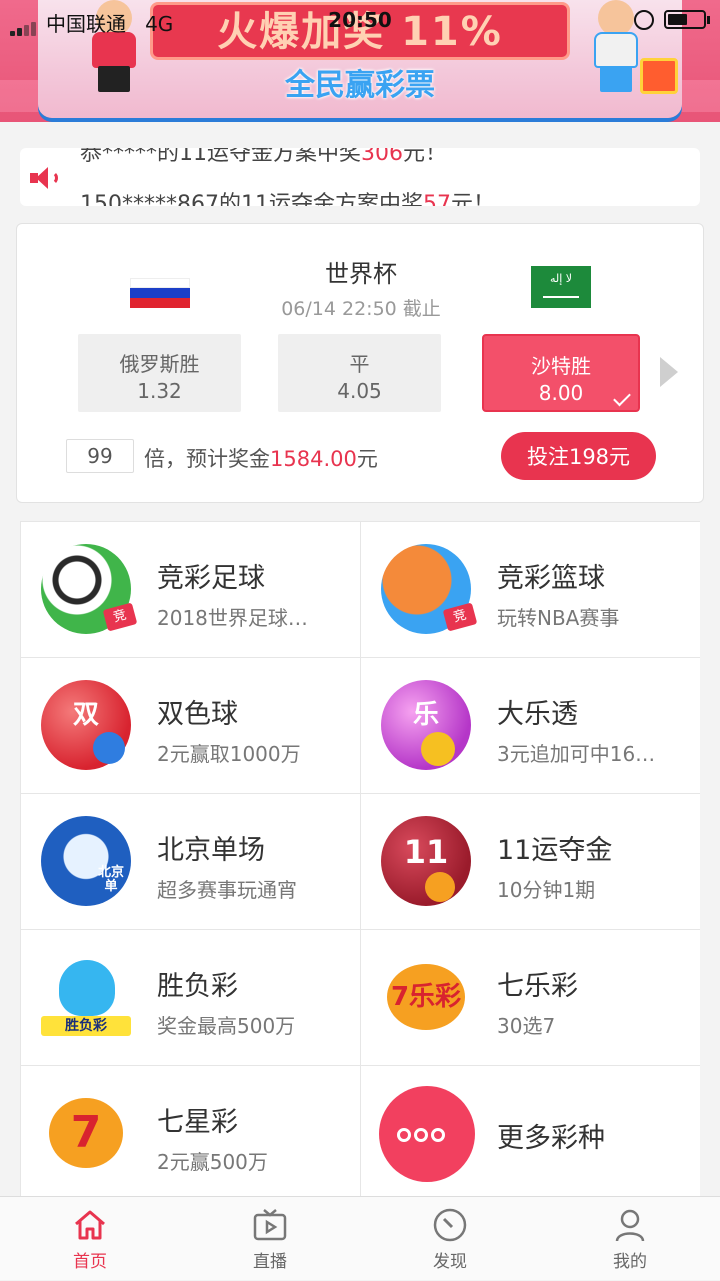 Image resolution: width=720 pixels, height=1281 pixels. What do you see at coordinates (159, 373) in the screenshot?
I see `odds-home-win: 俄罗斯胜 1.32` at bounding box center [159, 373].